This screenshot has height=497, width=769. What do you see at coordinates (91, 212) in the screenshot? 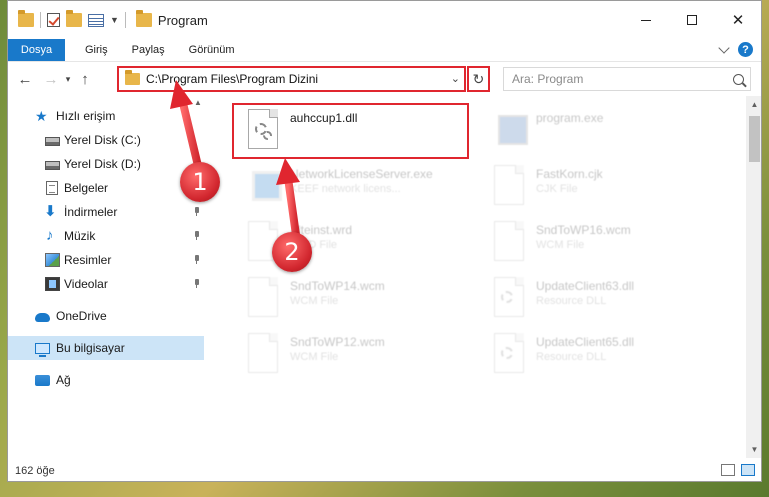
I see `sidebar-item-label: İndirmeler` at bounding box center [91, 212].